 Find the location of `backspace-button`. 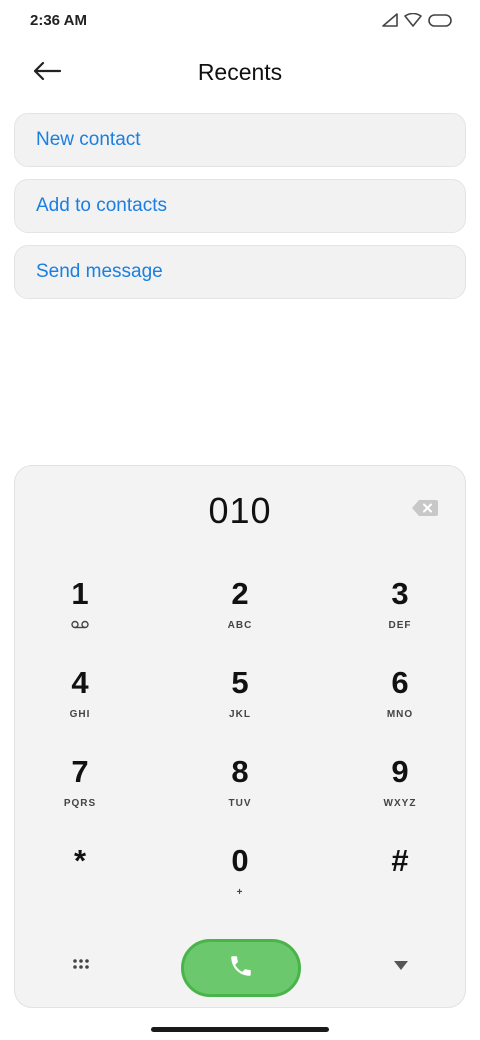

backspace-button is located at coordinates (425, 510).